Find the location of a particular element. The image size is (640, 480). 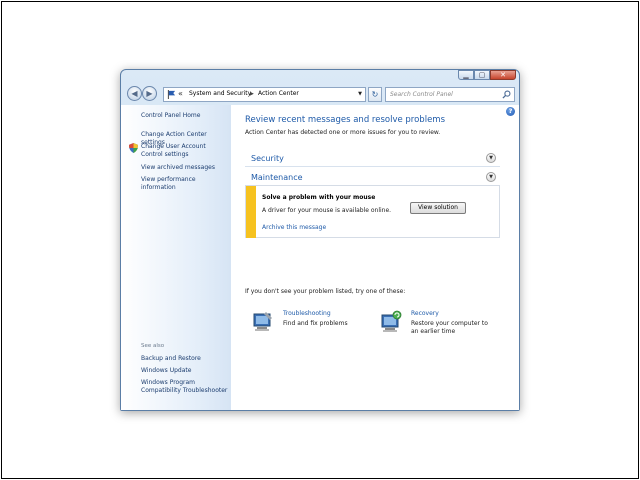

sidebar-item-change-uac-settings: Change User Account Control settings is located at coordinates (185, 151).